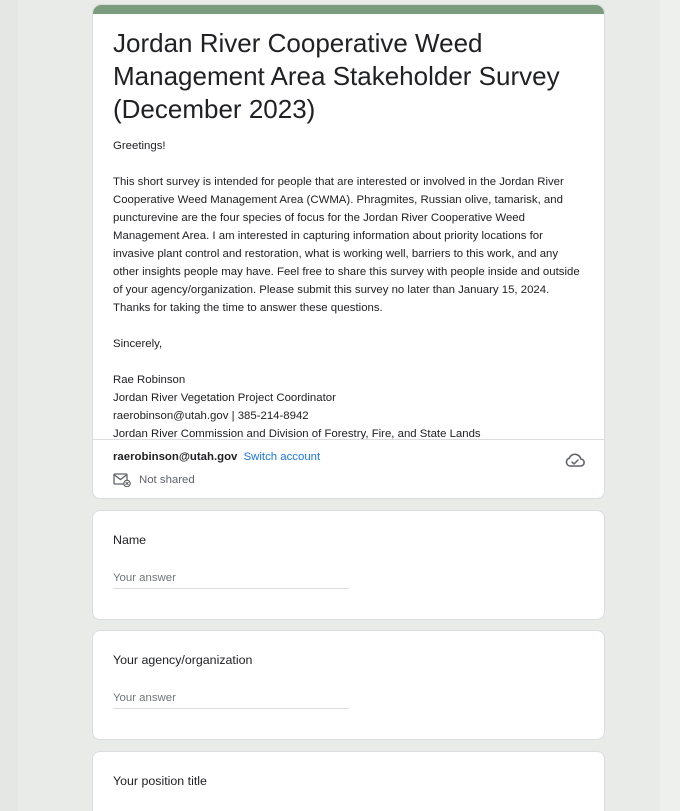 This screenshot has height=811, width=680. What do you see at coordinates (348, 457) in the screenshot?
I see `account-line: raerobinson@utah.gov Switch account` at bounding box center [348, 457].